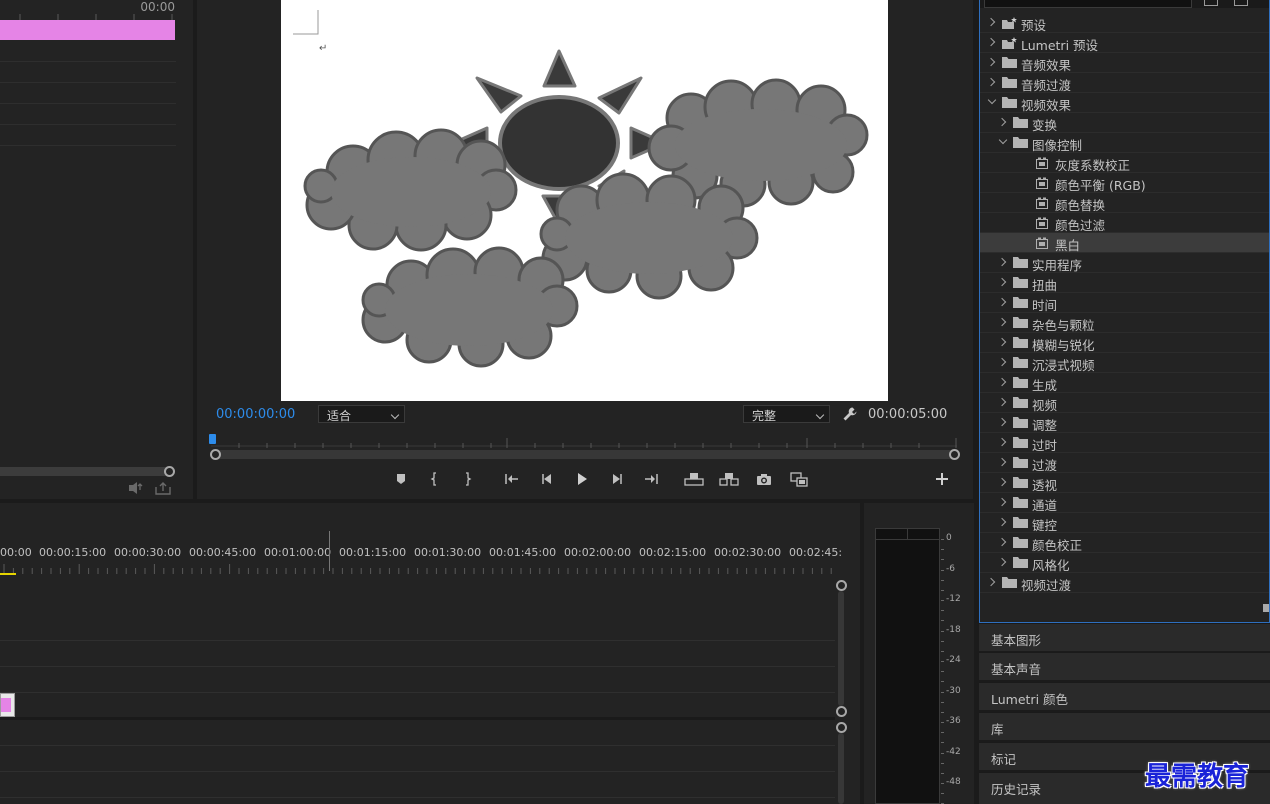 The width and height of the screenshot is (1270, 804). I want to click on monitor-time-ruler, so click(584, 442).